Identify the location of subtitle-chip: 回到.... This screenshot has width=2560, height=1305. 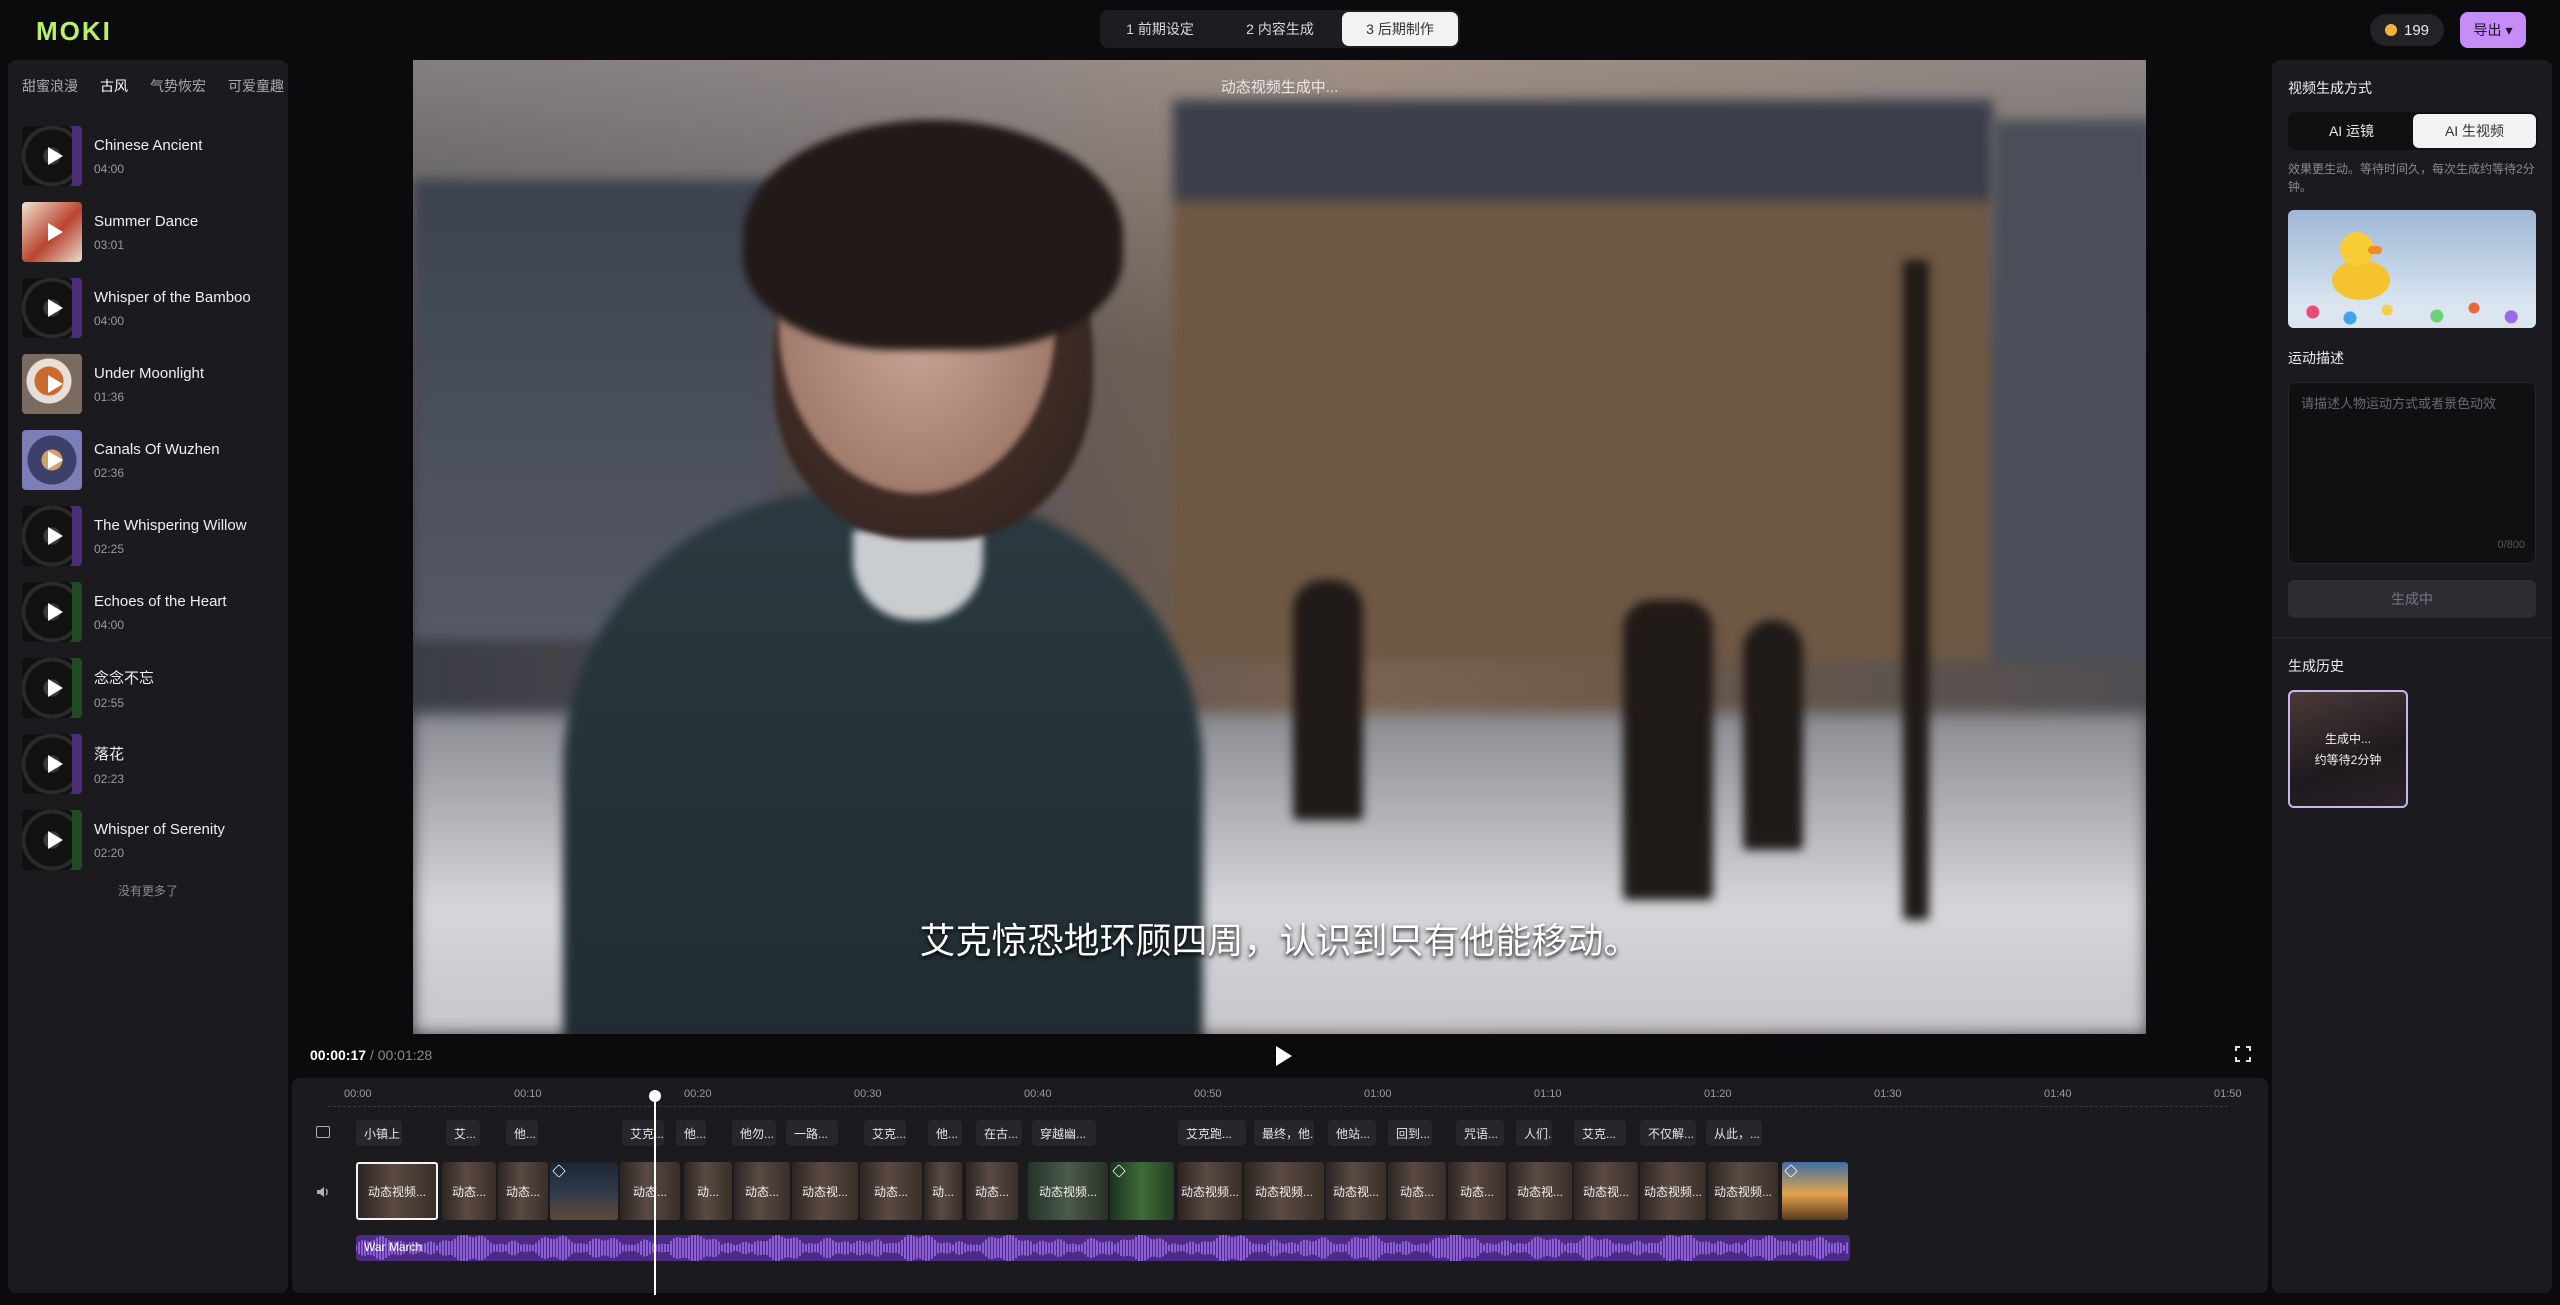
(1410, 1133).